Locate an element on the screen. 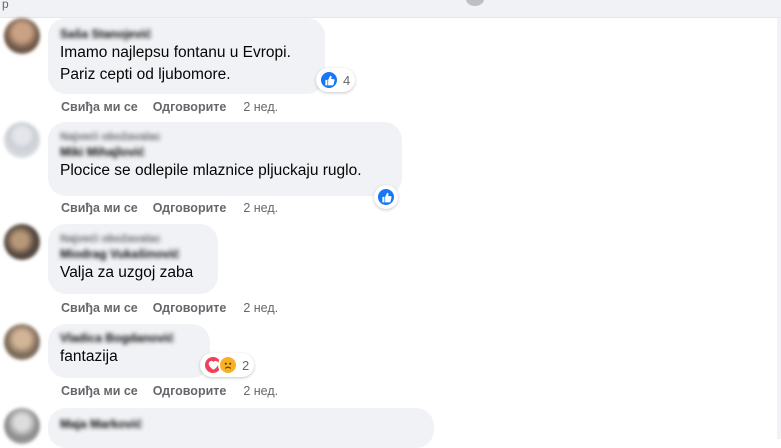 The width and height of the screenshot is (781, 448). comment-author: Miodrag Vukašinović is located at coordinates (133, 254).